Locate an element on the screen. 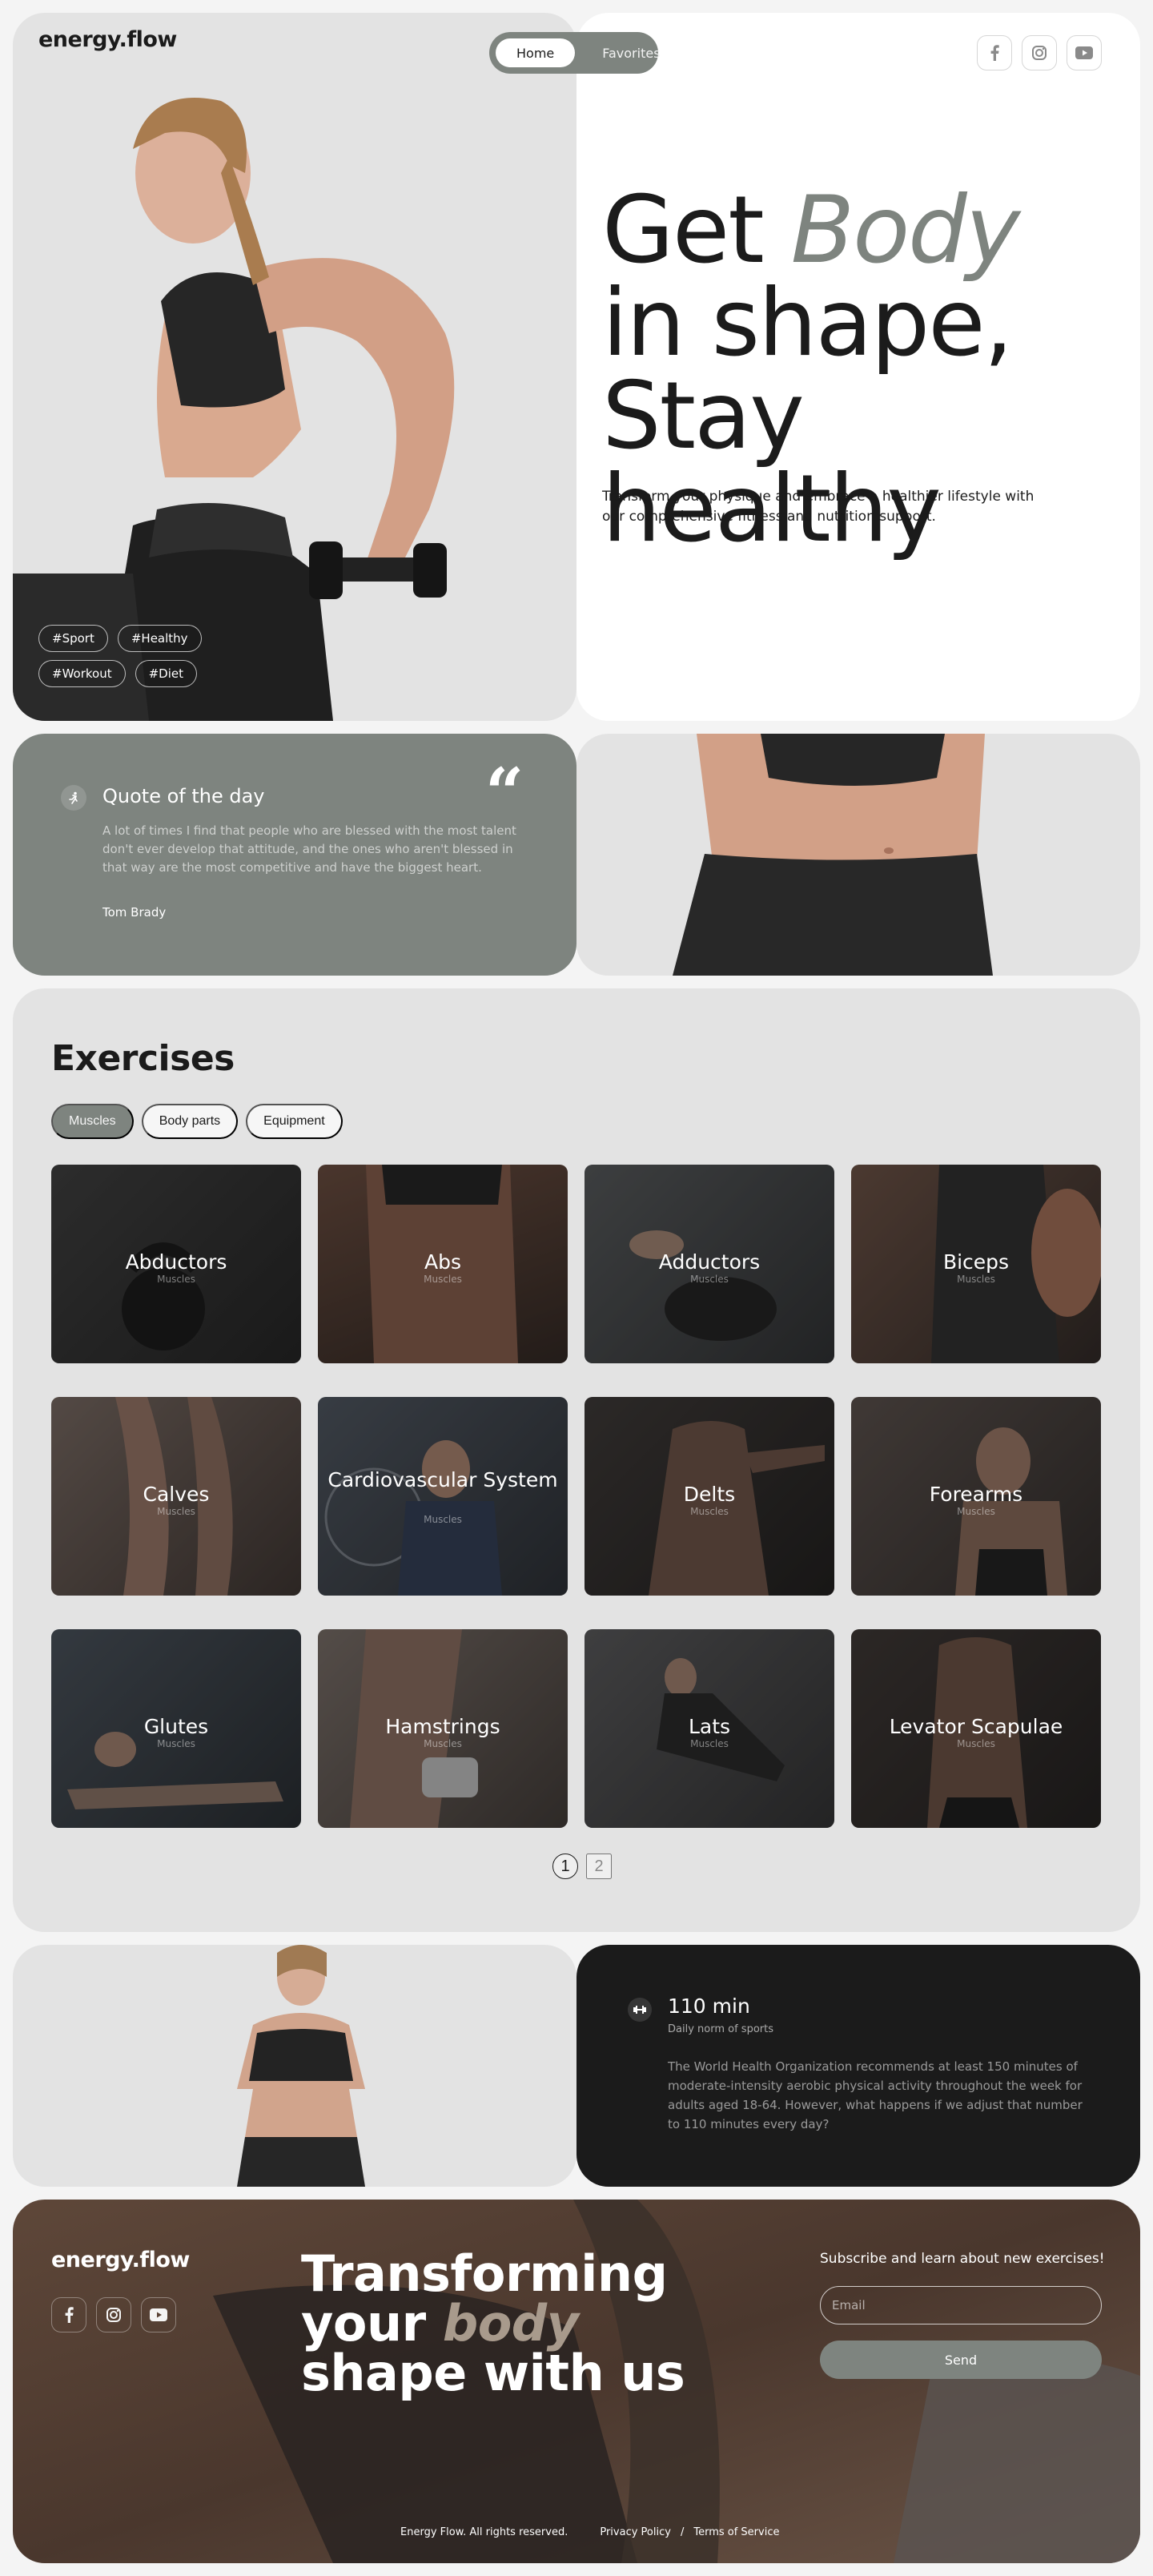 The width and height of the screenshot is (1153, 2576). card-name: Glutes is located at coordinates (176, 1727).